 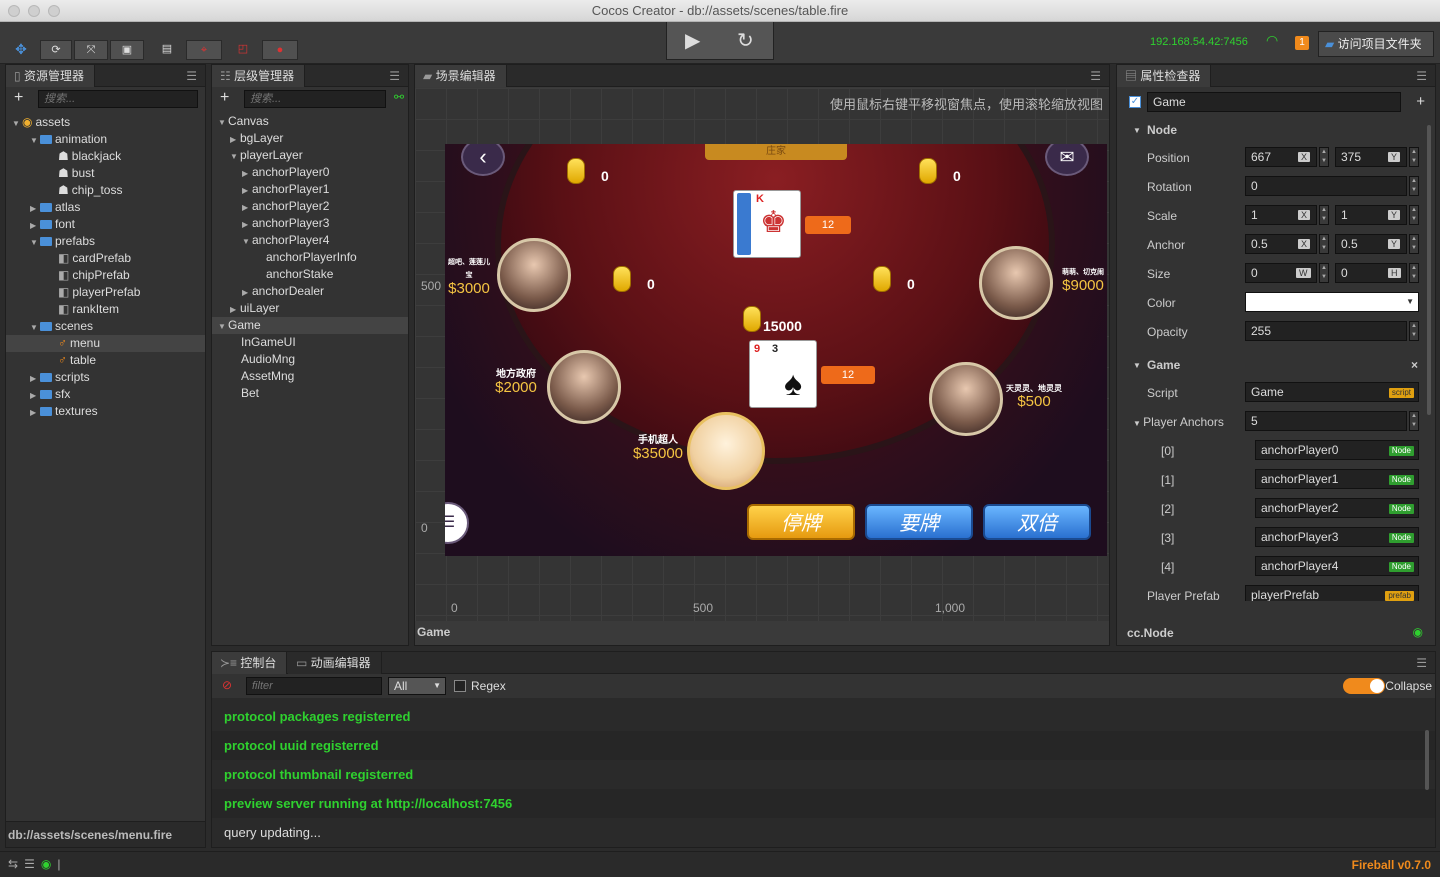 What do you see at coordinates (18, 98) in the screenshot?
I see `add-asset-button: +` at bounding box center [18, 98].